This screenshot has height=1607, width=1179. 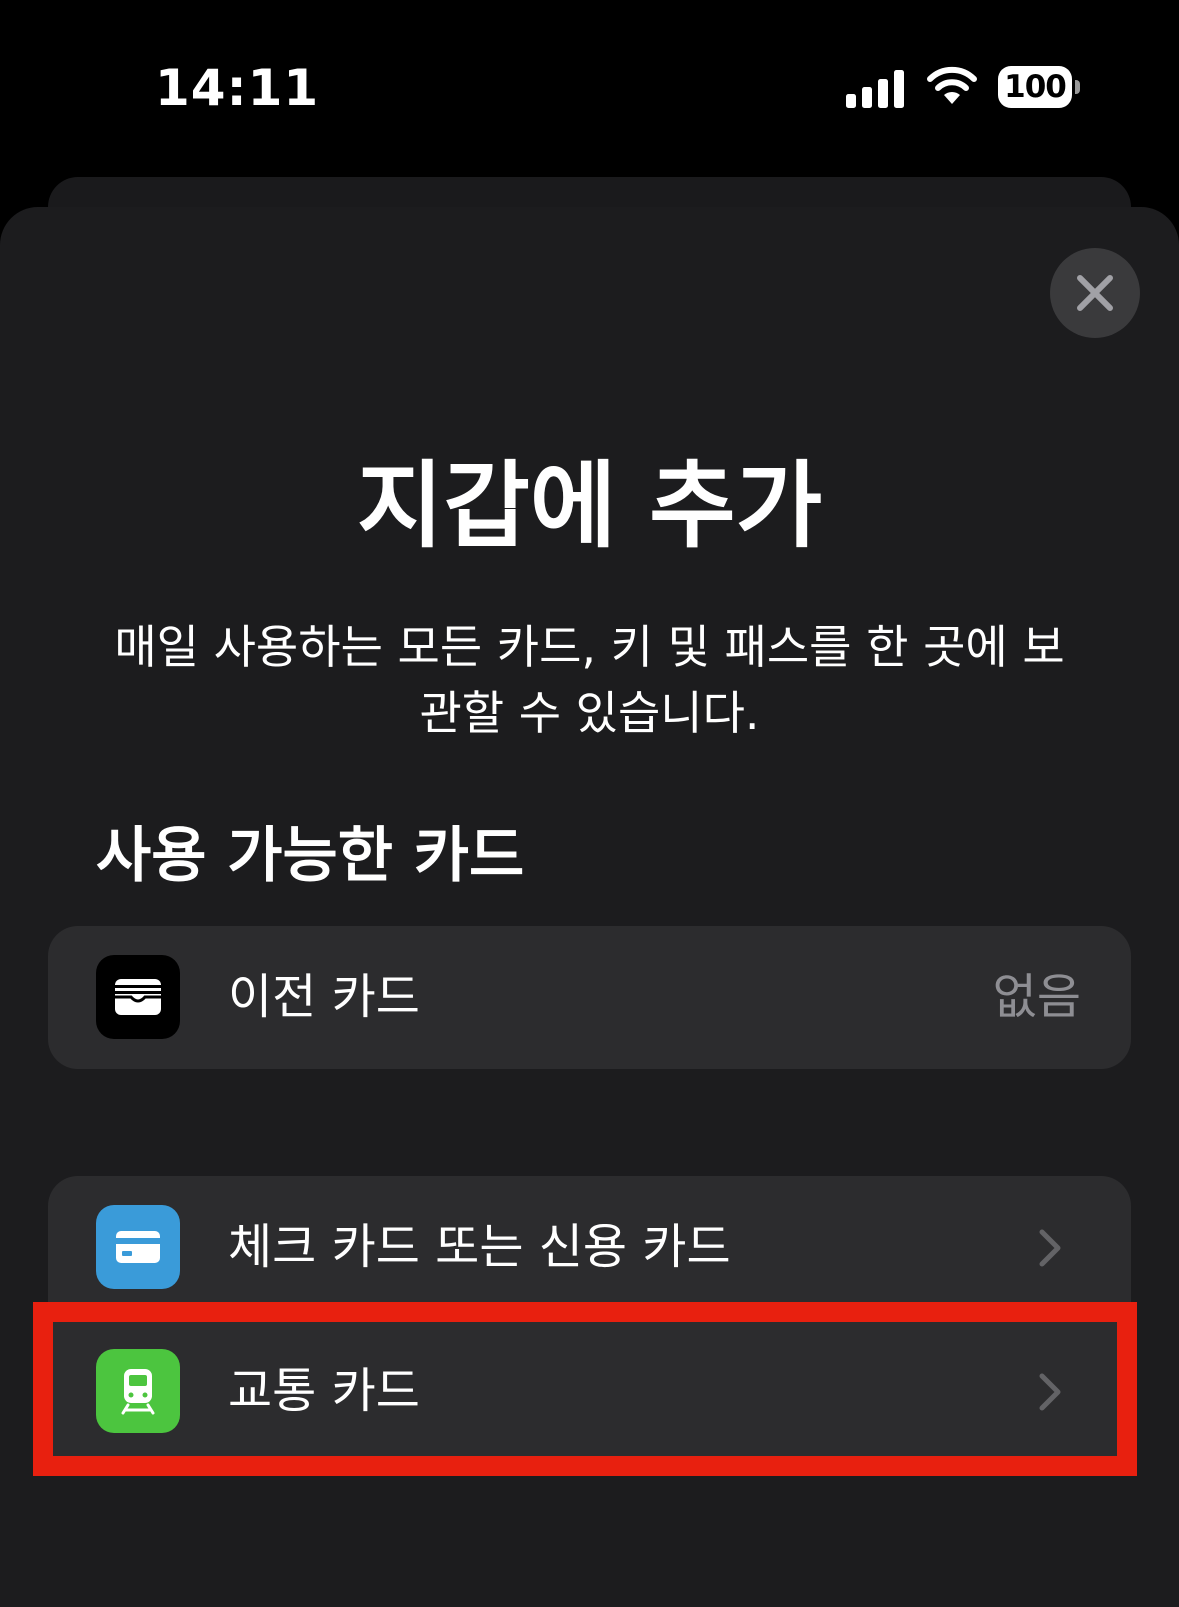 I want to click on previous-cards-value: 없음, so click(x=1036, y=997).